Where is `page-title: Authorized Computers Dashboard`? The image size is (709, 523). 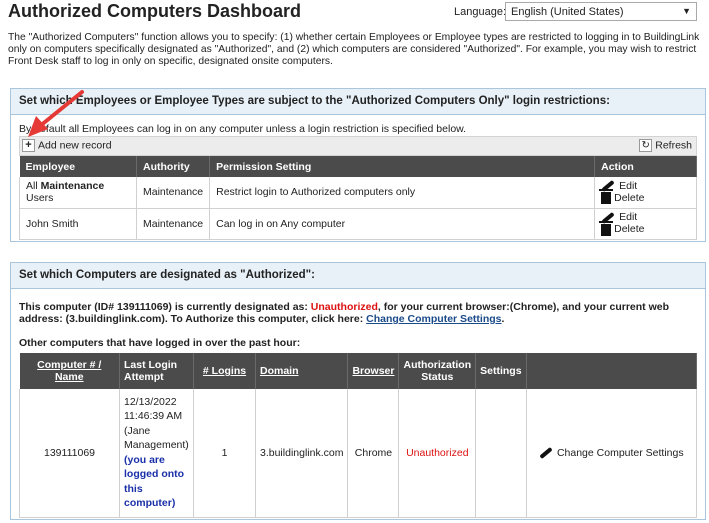 page-title: Authorized Computers Dashboard is located at coordinates (155, 11).